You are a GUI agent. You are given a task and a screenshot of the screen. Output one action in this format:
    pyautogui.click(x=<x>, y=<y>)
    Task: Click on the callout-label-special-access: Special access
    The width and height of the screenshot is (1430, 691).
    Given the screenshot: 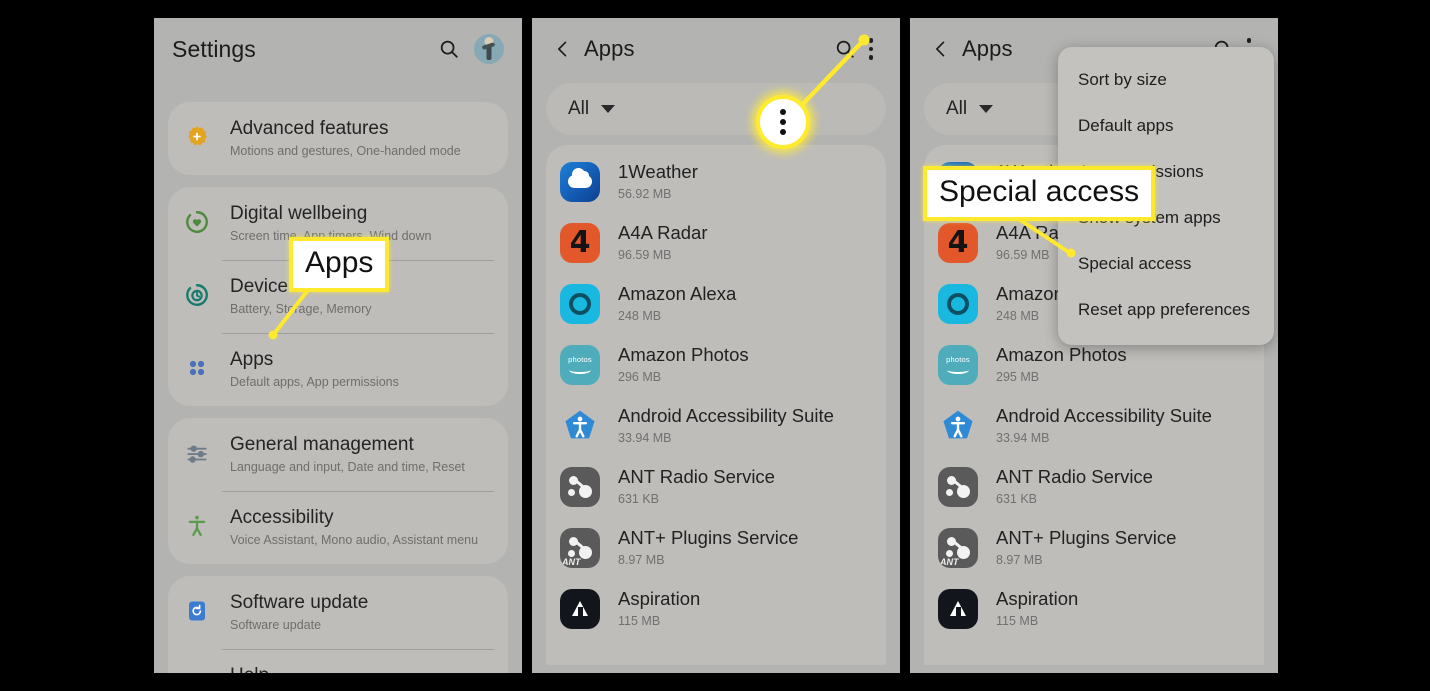 What is the action you would take?
    pyautogui.click(x=1039, y=193)
    